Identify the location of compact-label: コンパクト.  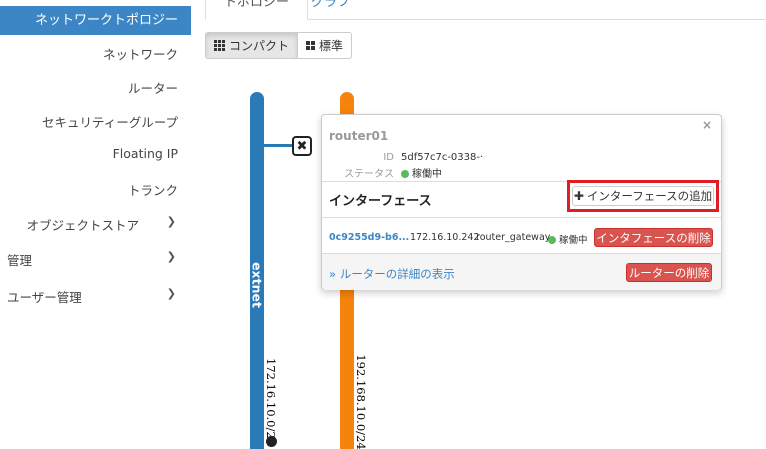
(259, 46).